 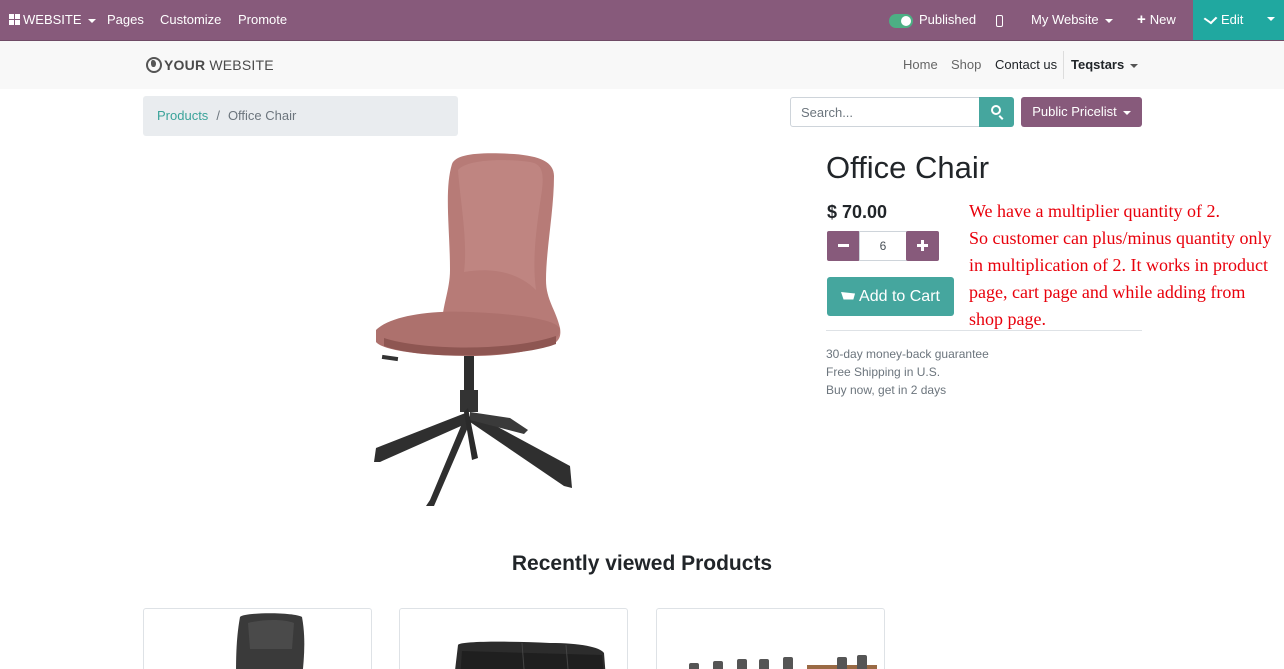 I want to click on search-input, so click(x=885, y=112).